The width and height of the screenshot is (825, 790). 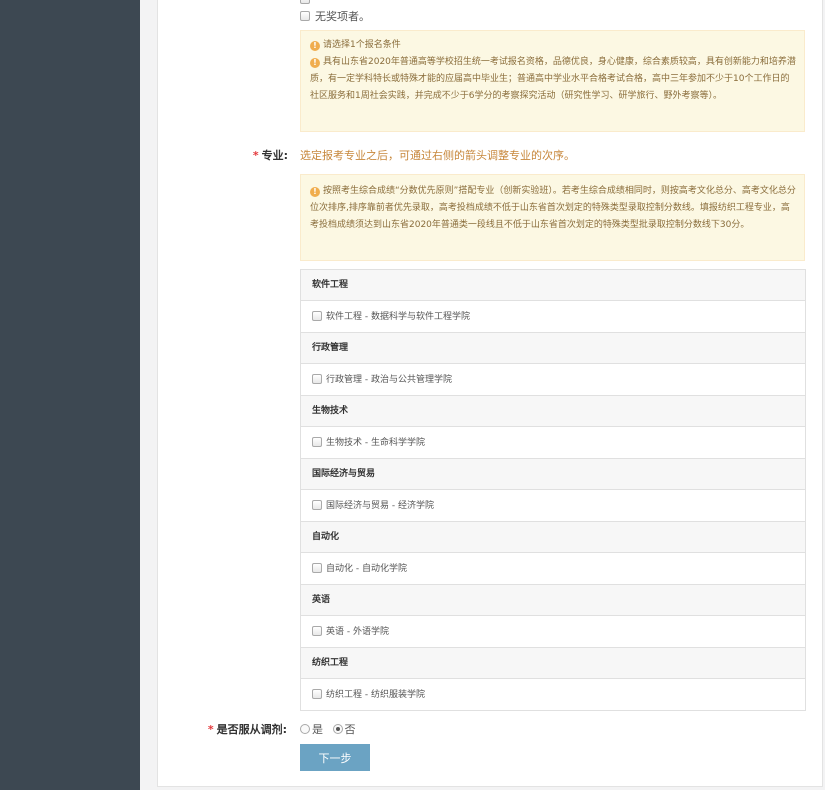 What do you see at coordinates (335, 757) in the screenshot?
I see `next-step-button: 下一步` at bounding box center [335, 757].